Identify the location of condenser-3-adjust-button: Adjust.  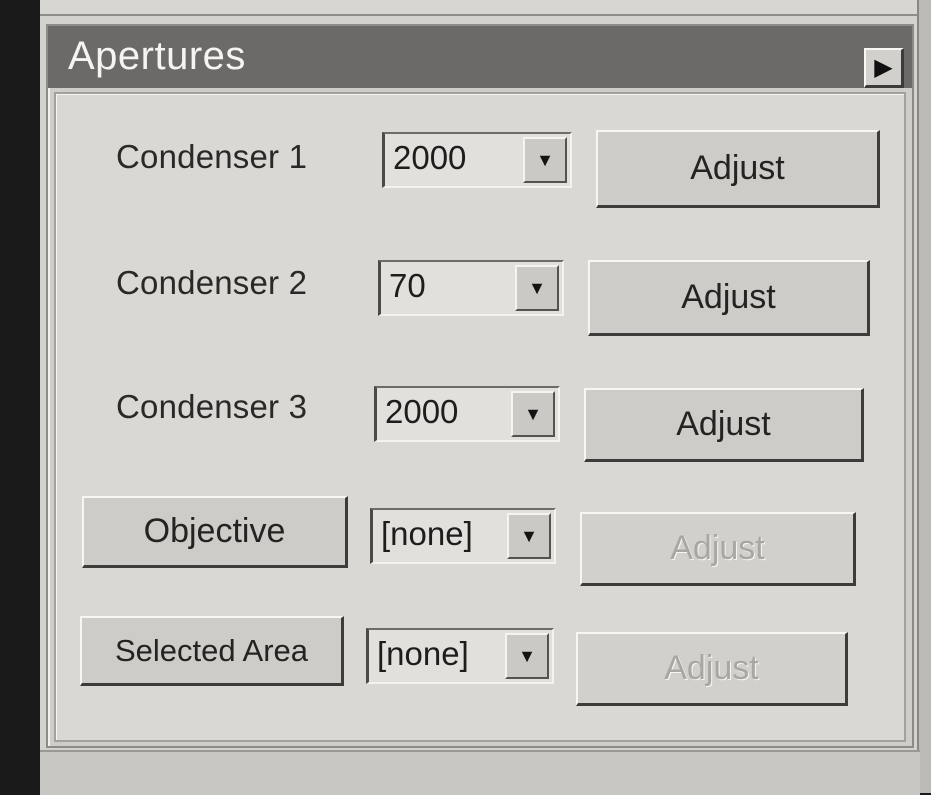
(724, 425).